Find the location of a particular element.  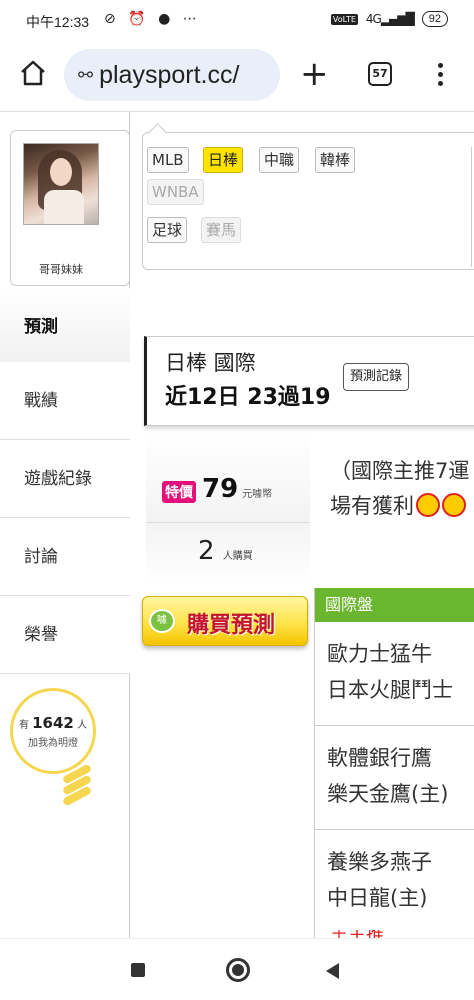

user-name: 哥哥妹妹 is located at coordinates (61, 269).